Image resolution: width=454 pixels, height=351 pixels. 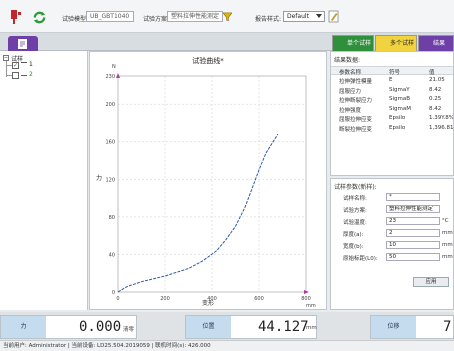 What do you see at coordinates (355, 211) in the screenshot?
I see `param-label: 试验方案:` at bounding box center [355, 211].